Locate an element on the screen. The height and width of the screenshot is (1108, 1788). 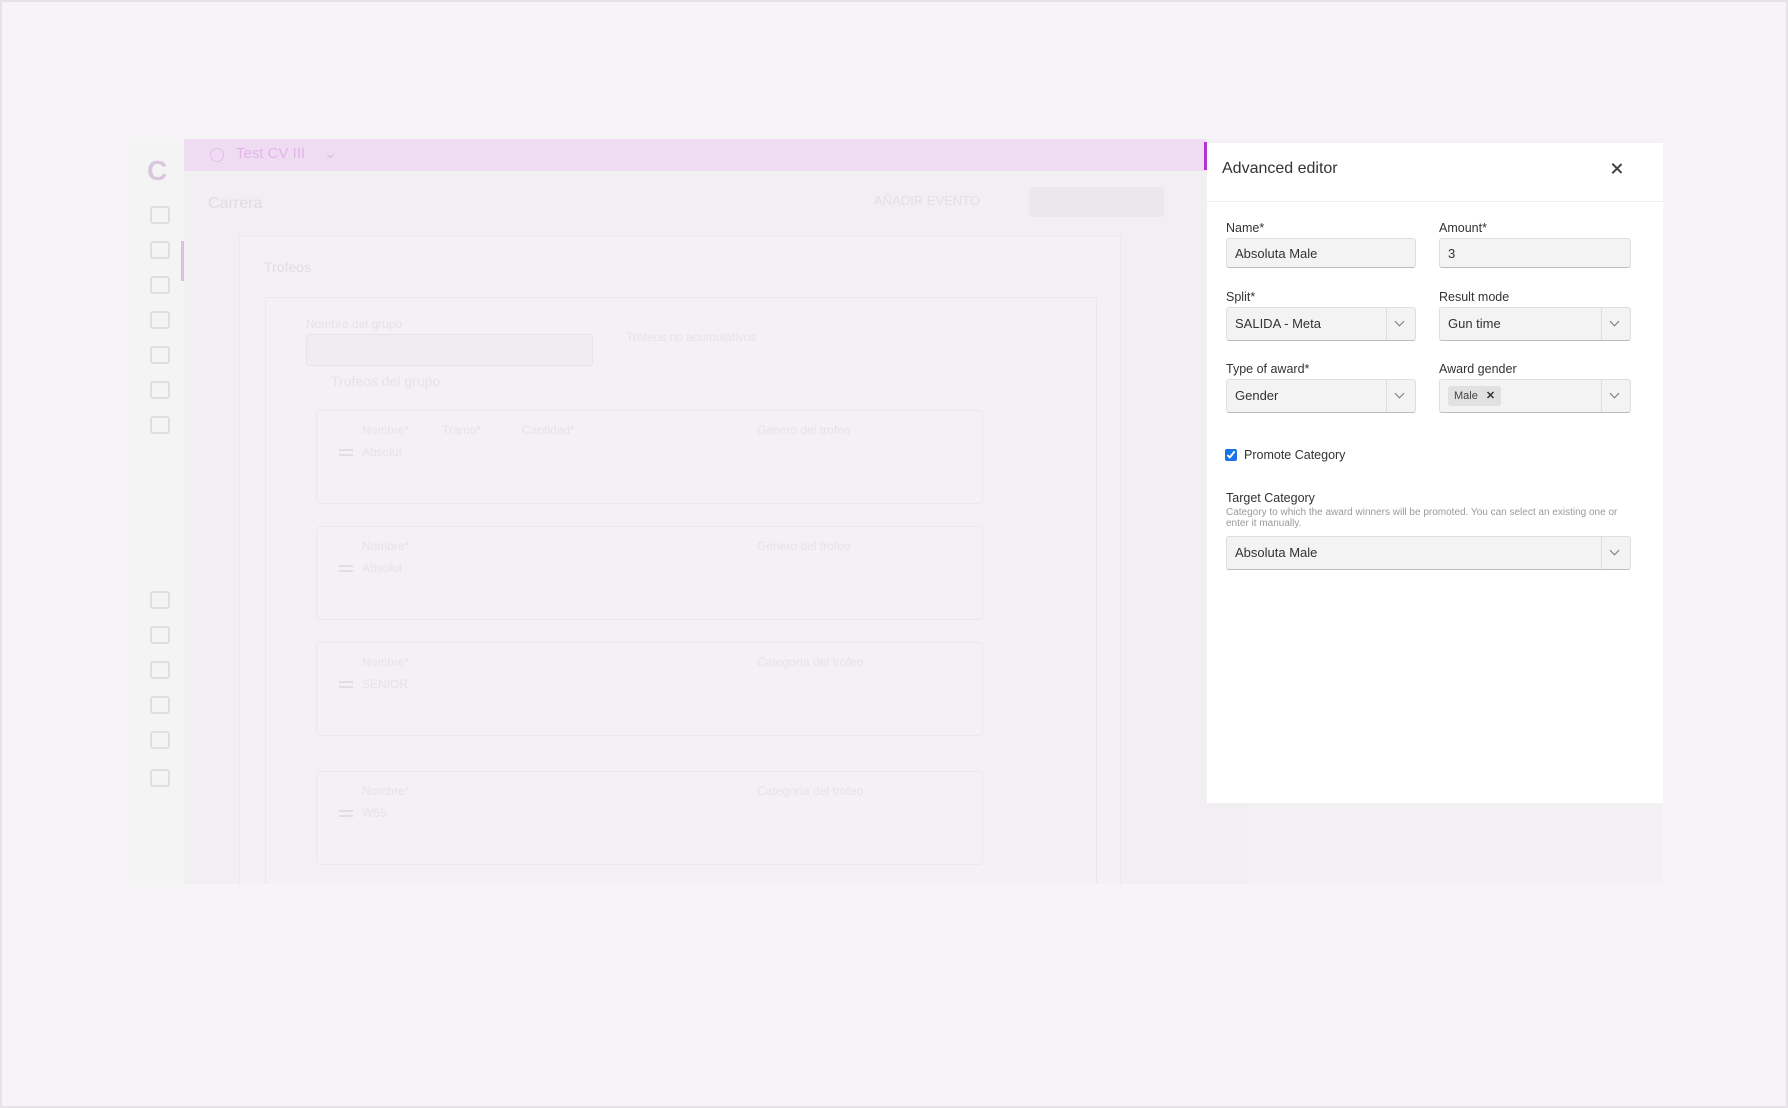
target-category-select: Absoluta Male is located at coordinates (1428, 553).